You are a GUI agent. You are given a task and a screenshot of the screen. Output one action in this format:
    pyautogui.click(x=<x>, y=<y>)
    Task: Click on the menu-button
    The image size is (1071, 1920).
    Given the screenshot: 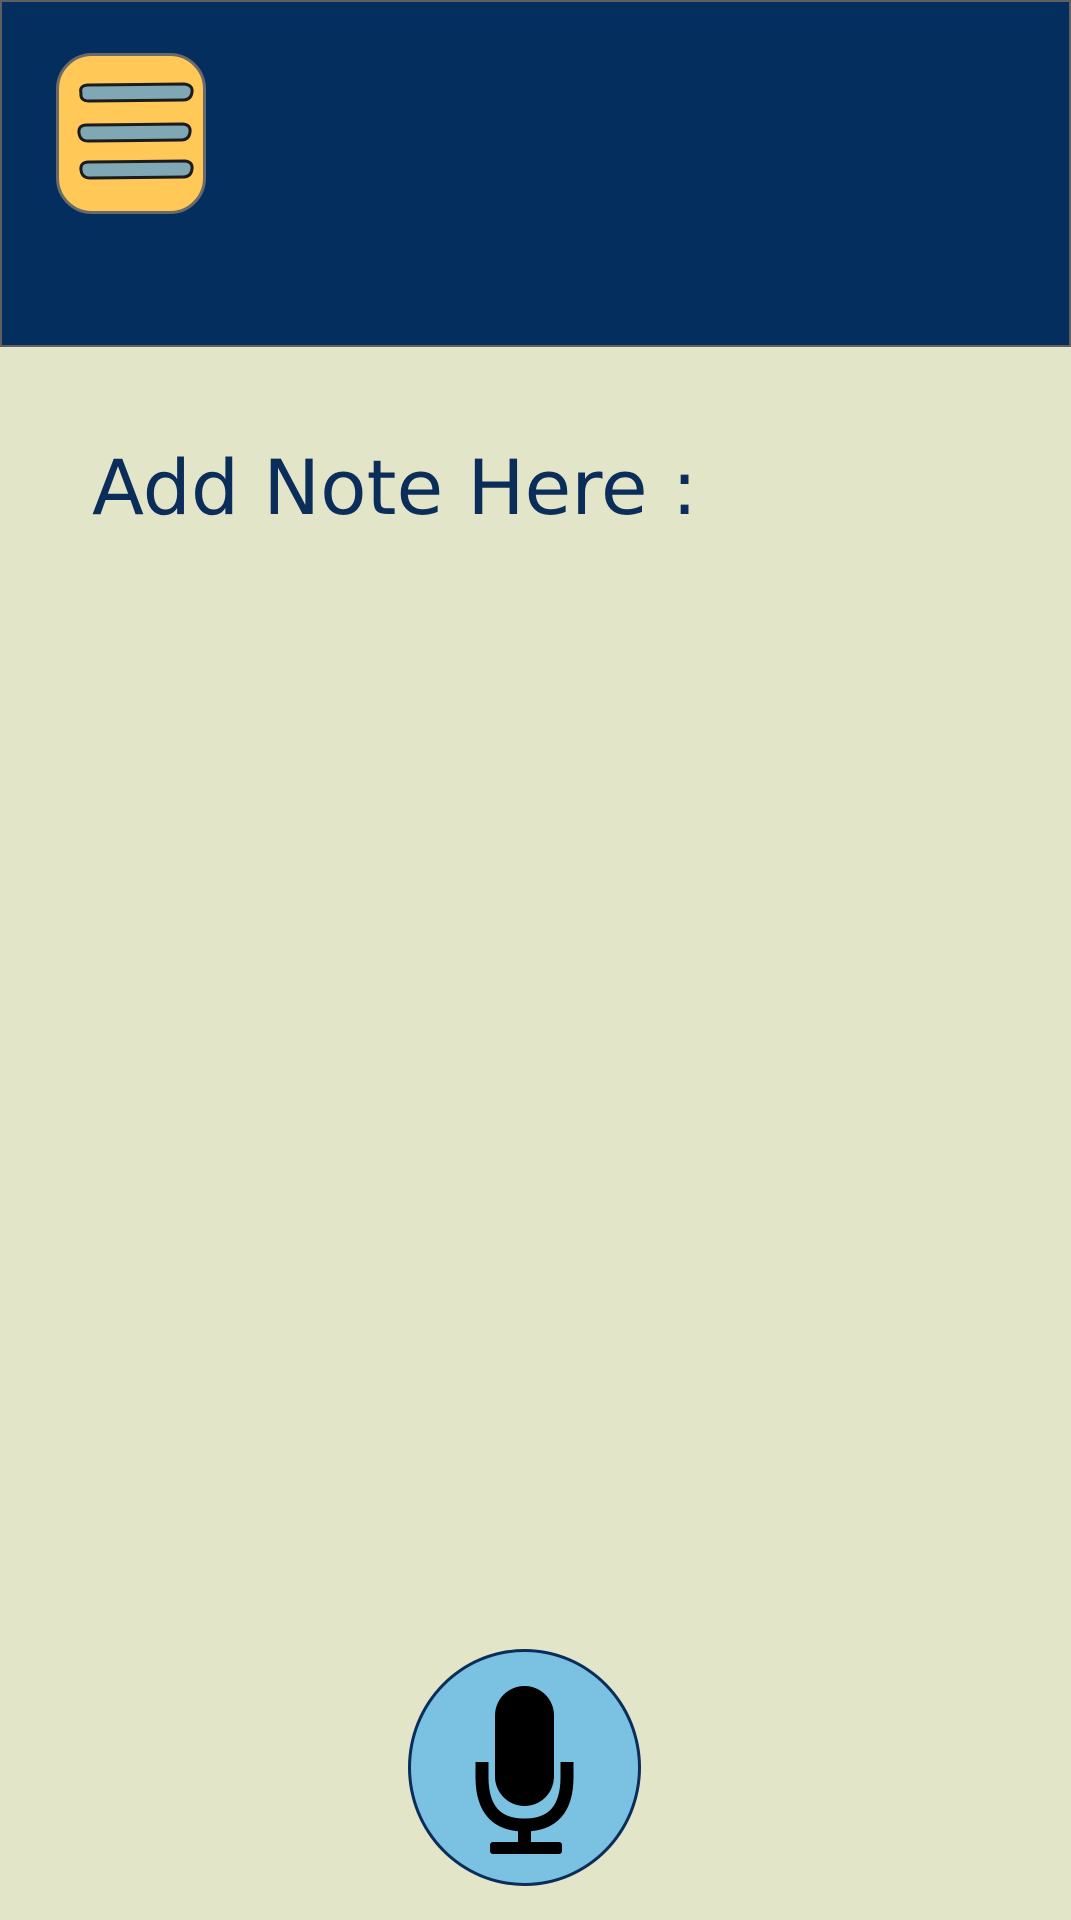 What is the action you would take?
    pyautogui.click(x=131, y=133)
    